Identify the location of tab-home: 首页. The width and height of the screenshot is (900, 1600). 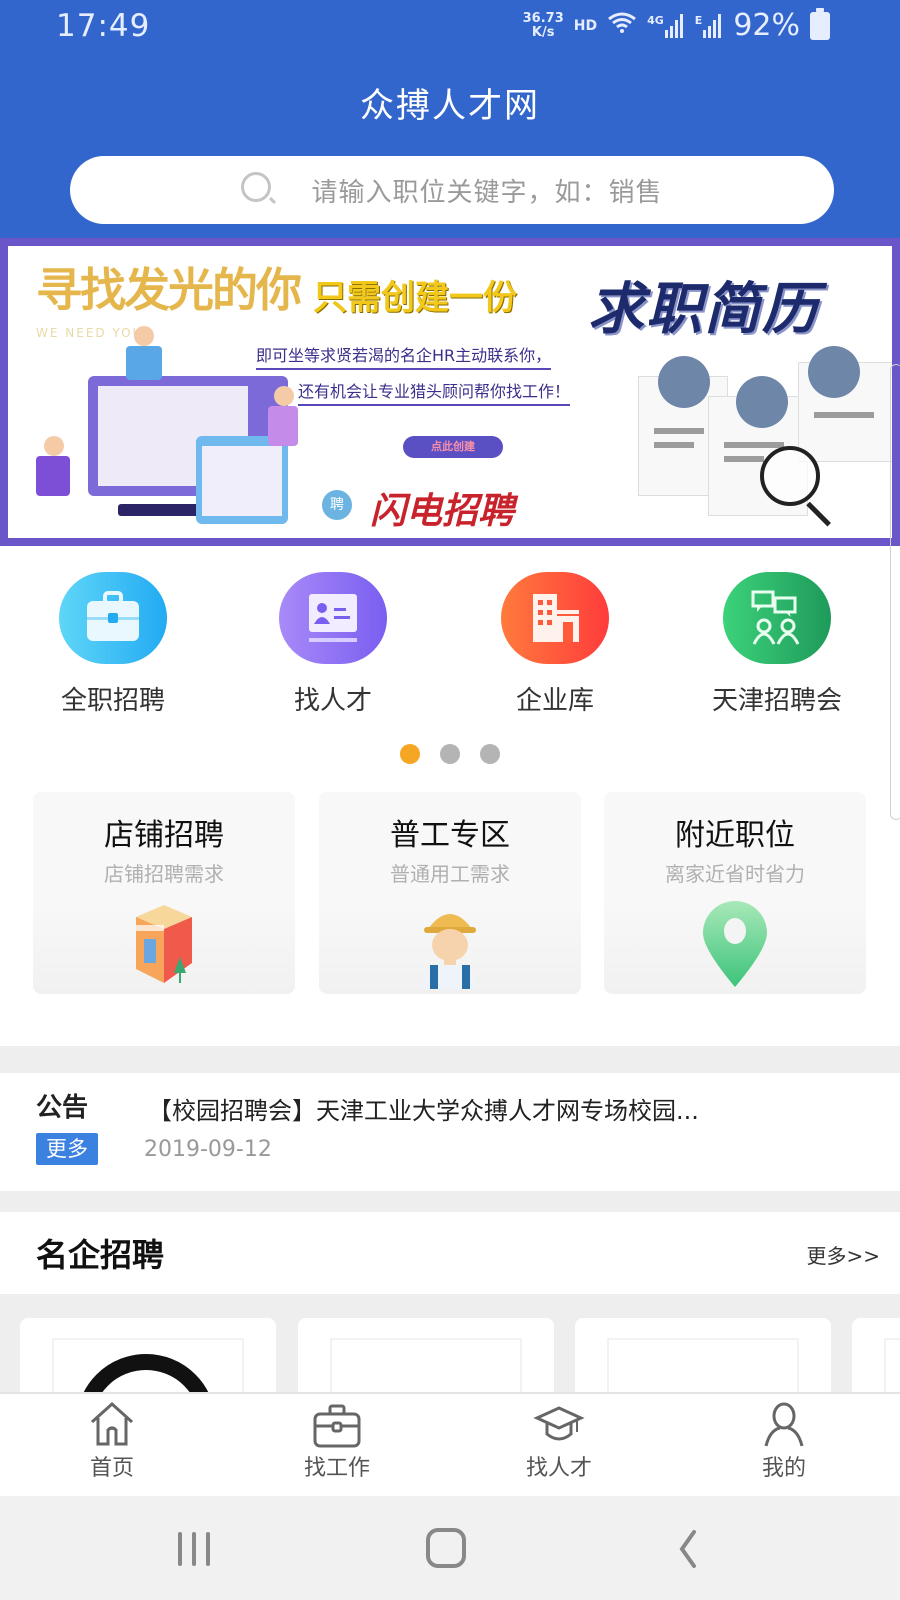
(112, 1441).